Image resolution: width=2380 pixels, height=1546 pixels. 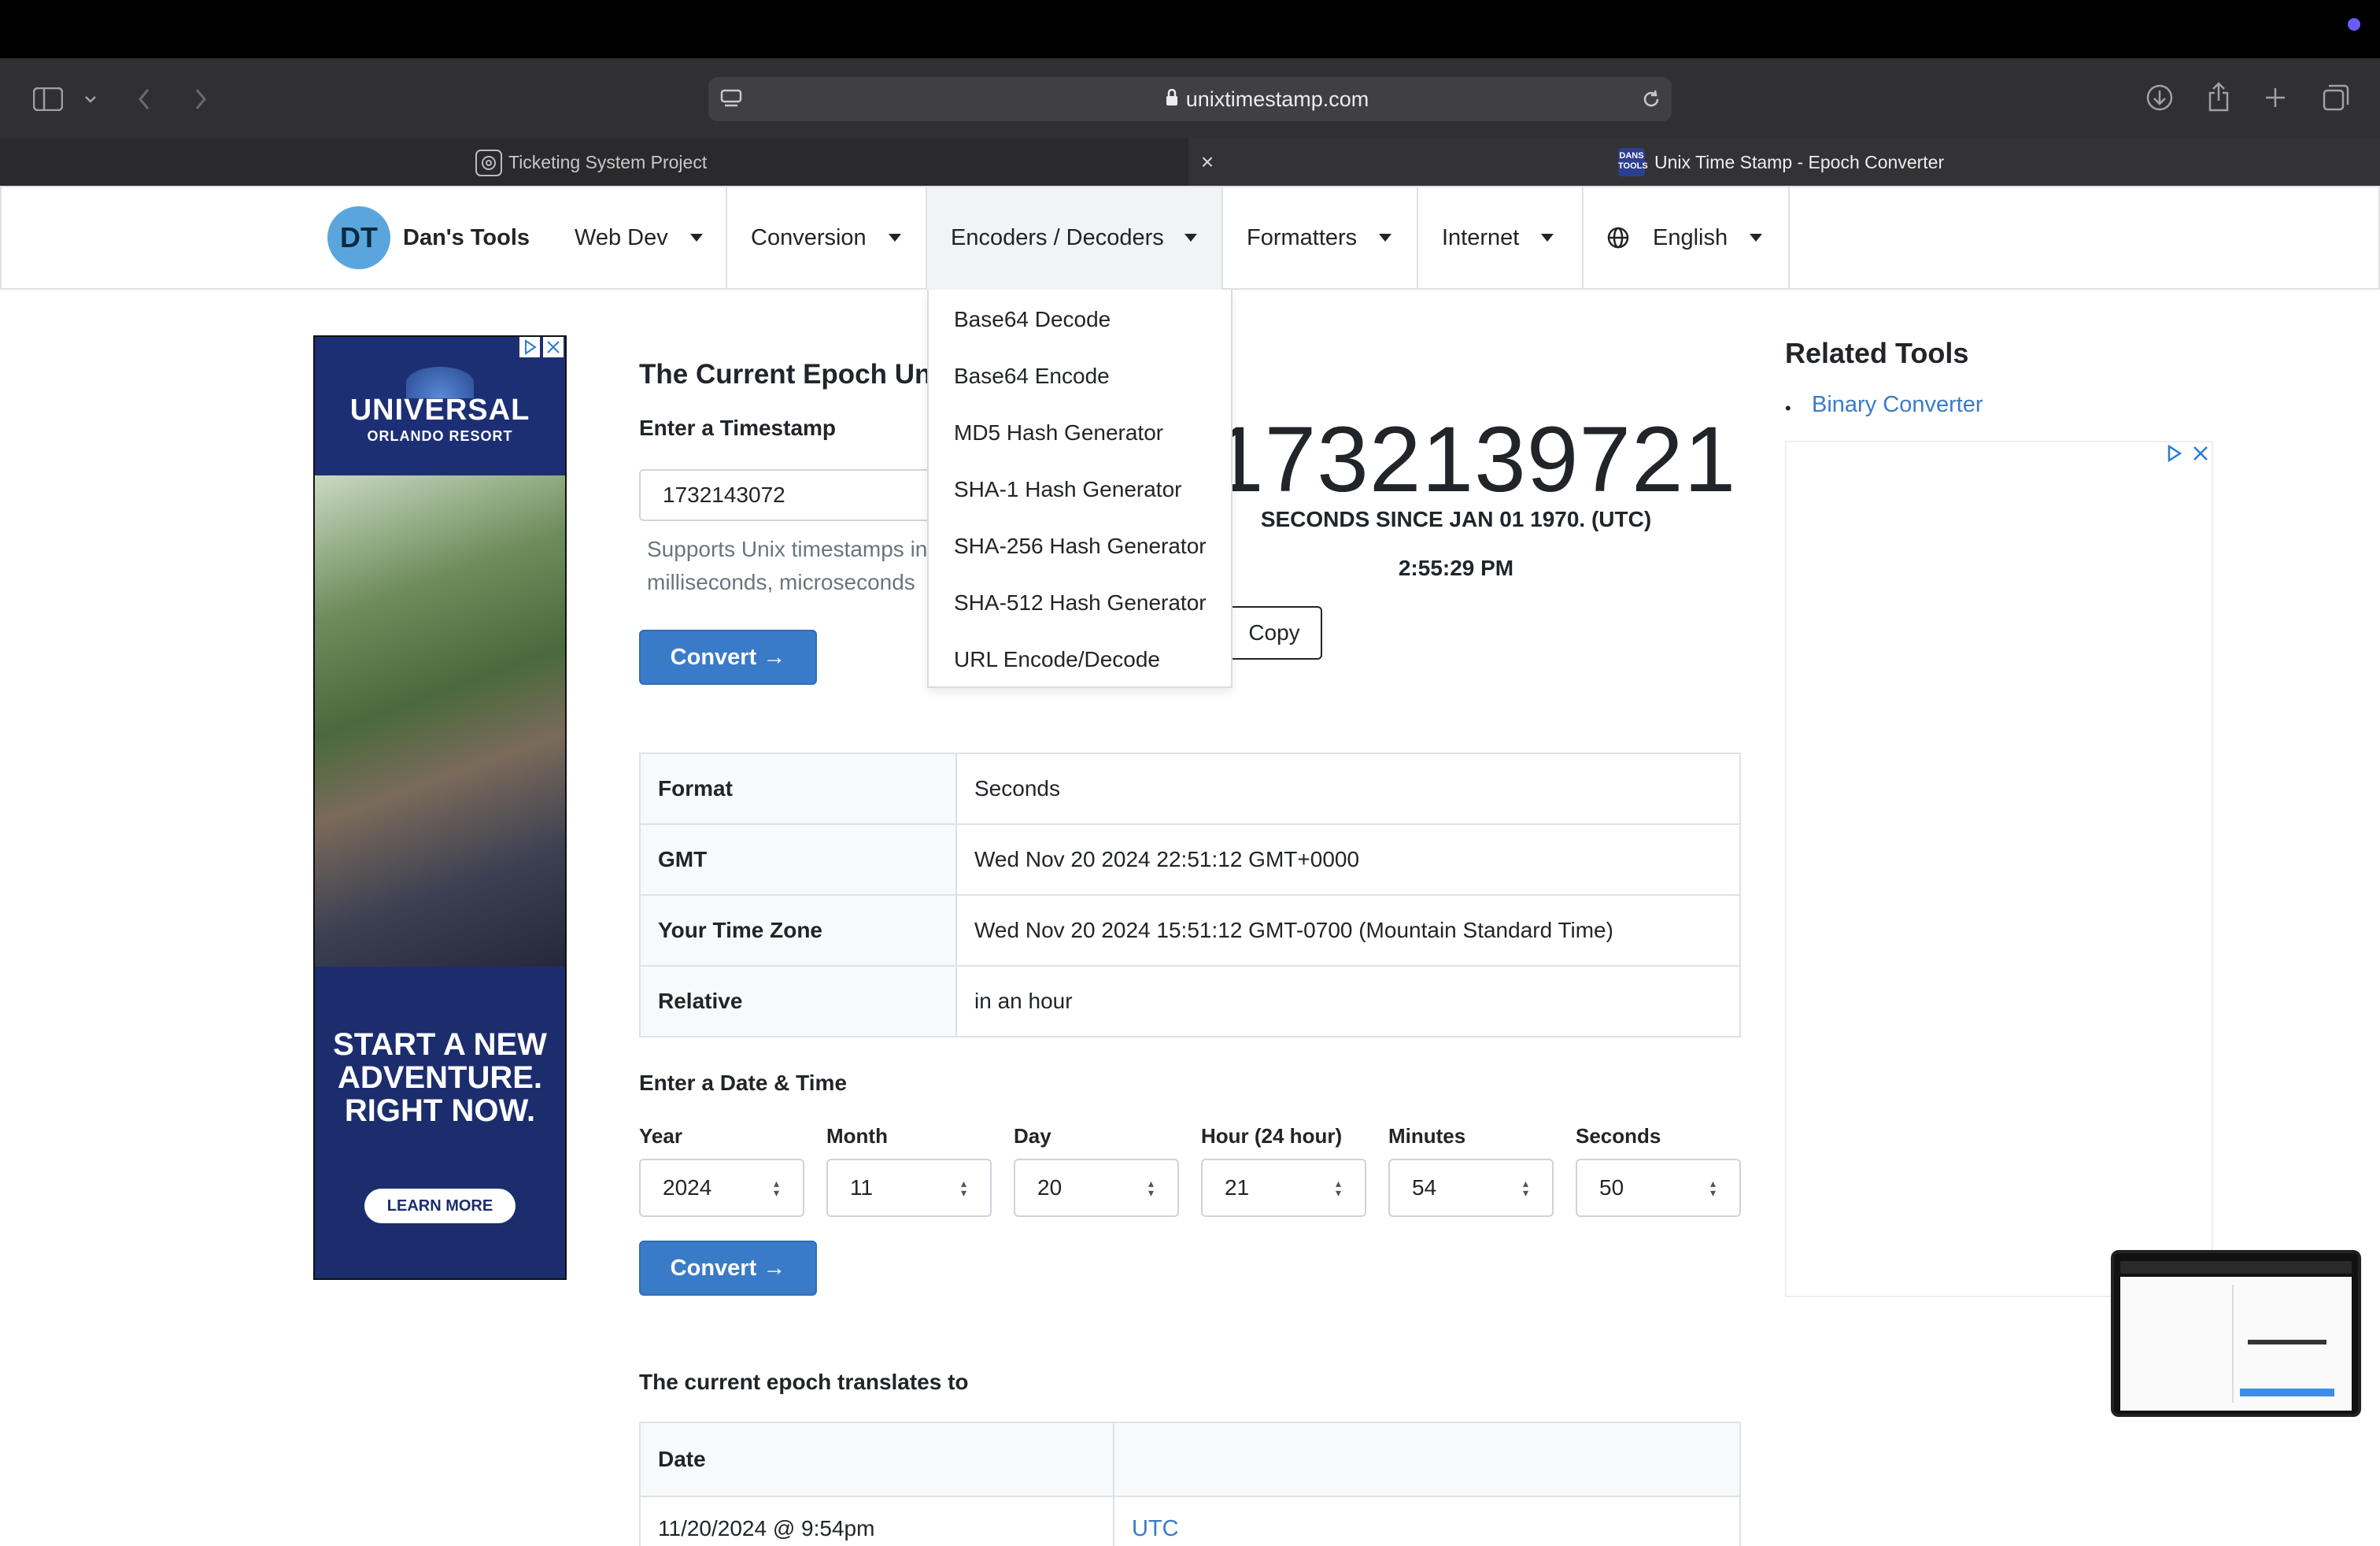 I want to click on back-icon, so click(x=144, y=99).